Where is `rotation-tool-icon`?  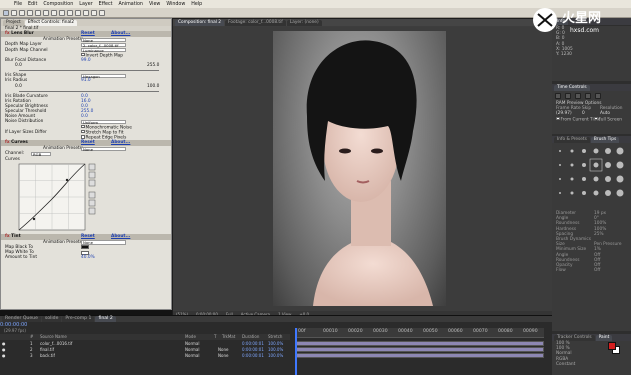
rotation-tool-icon is located at coordinates (30, 12).